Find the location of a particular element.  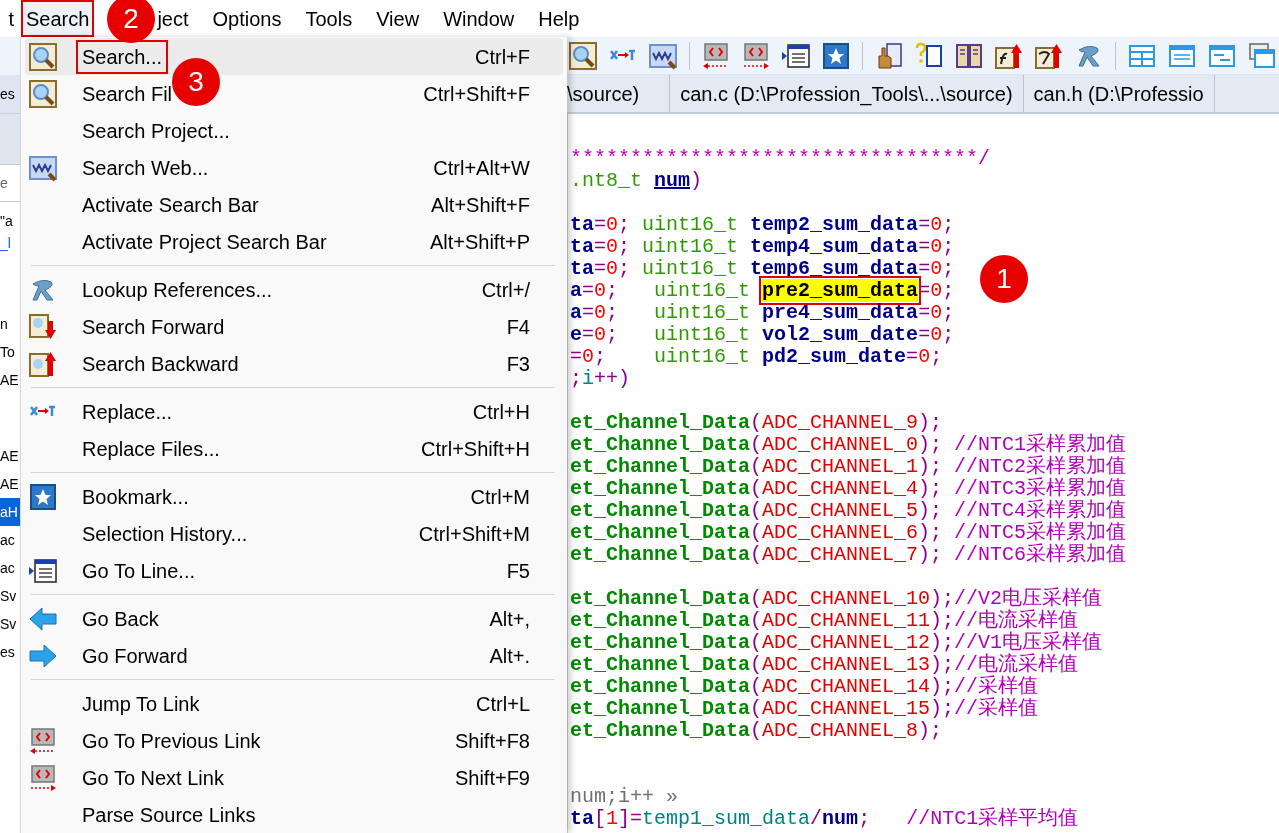

question-document-icon is located at coordinates (929, 55).